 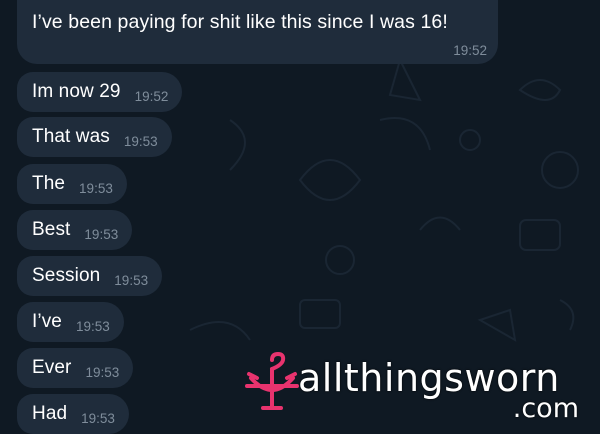 I want to click on message-bubble: Ever 19:53, so click(x=75, y=368).